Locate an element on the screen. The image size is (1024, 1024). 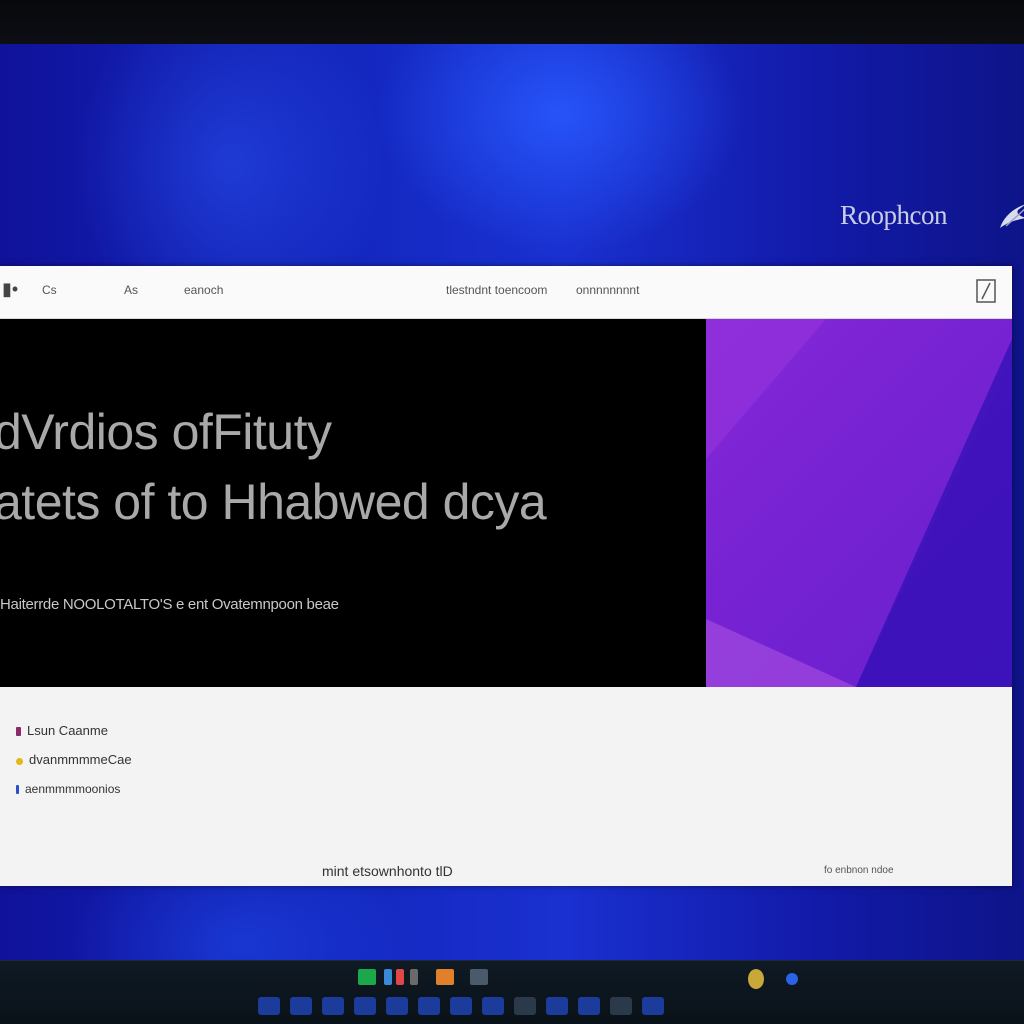
list-item: dvanmmmmeCae is located at coordinates (74, 759).